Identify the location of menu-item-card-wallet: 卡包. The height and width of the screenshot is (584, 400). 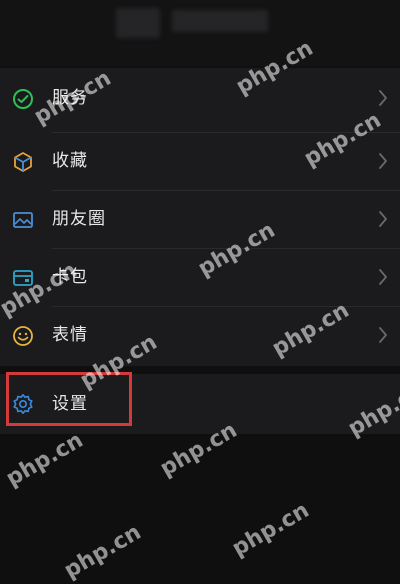
(200, 277).